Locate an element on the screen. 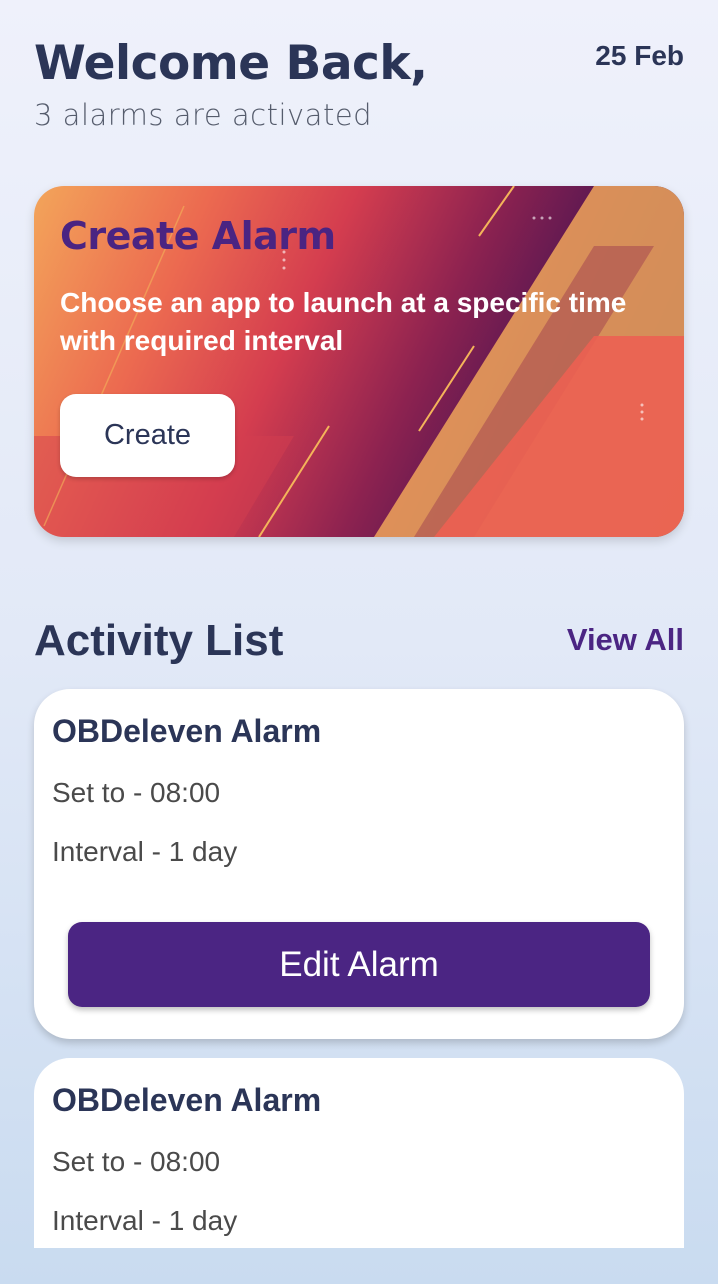  create-button: Create is located at coordinates (147, 435).